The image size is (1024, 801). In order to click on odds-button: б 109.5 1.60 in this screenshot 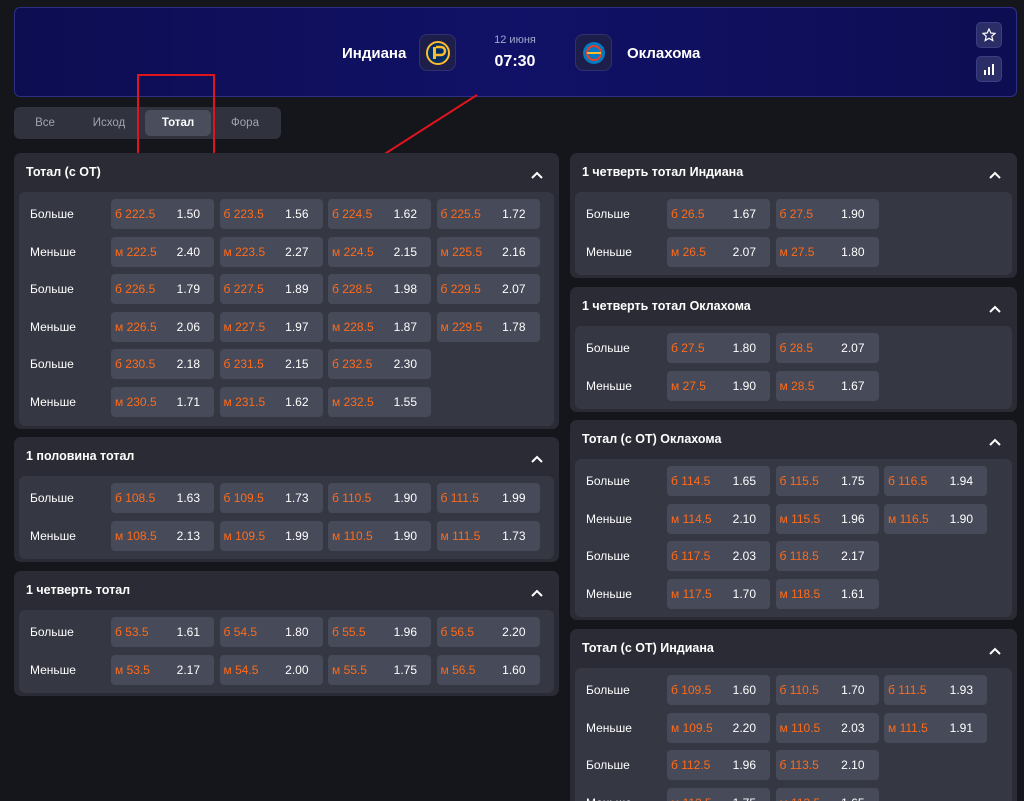, I will do `click(718, 690)`.